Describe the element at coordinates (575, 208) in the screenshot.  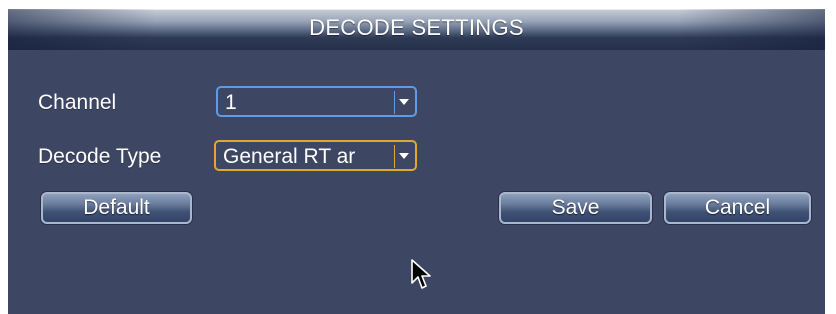
I see `save-button: Save` at that location.